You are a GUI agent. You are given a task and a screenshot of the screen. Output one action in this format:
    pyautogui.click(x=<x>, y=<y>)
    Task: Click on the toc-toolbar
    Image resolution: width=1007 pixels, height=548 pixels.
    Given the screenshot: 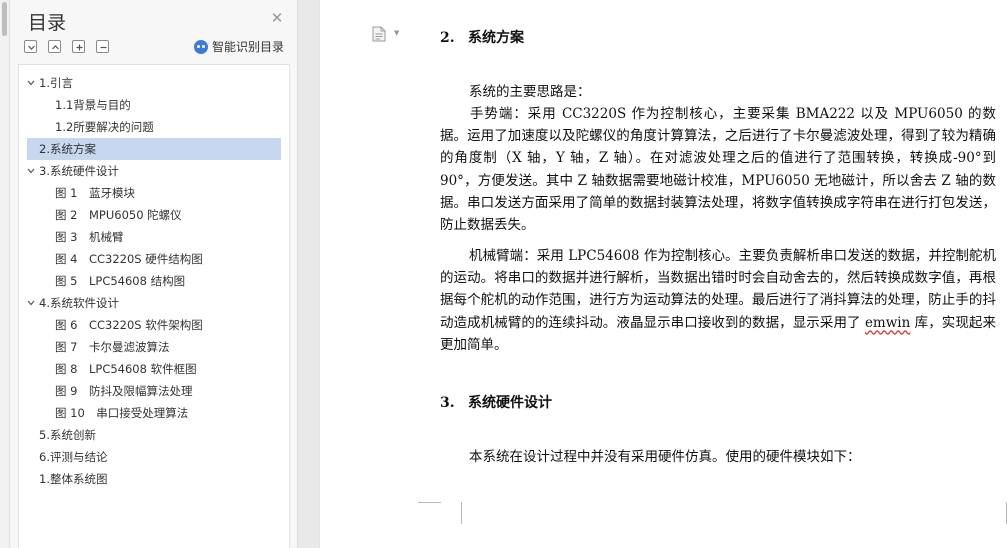 What is the action you would take?
    pyautogui.click(x=66, y=46)
    